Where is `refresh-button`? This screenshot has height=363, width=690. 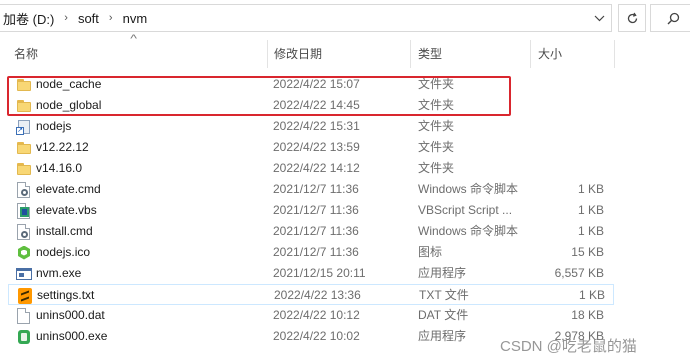
refresh-button is located at coordinates (632, 18).